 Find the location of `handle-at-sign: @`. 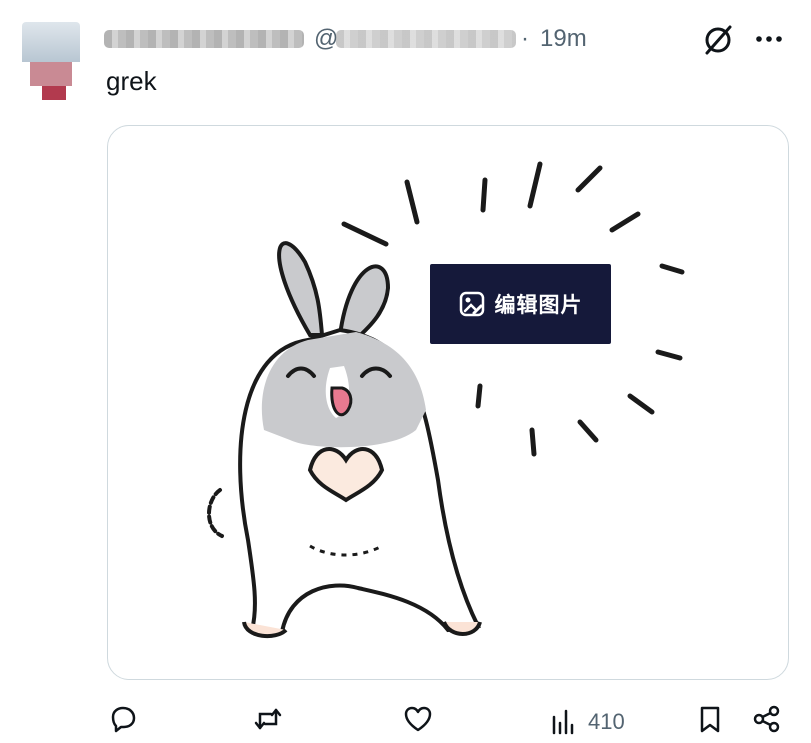

handle-at-sign: @ is located at coordinates (326, 38).